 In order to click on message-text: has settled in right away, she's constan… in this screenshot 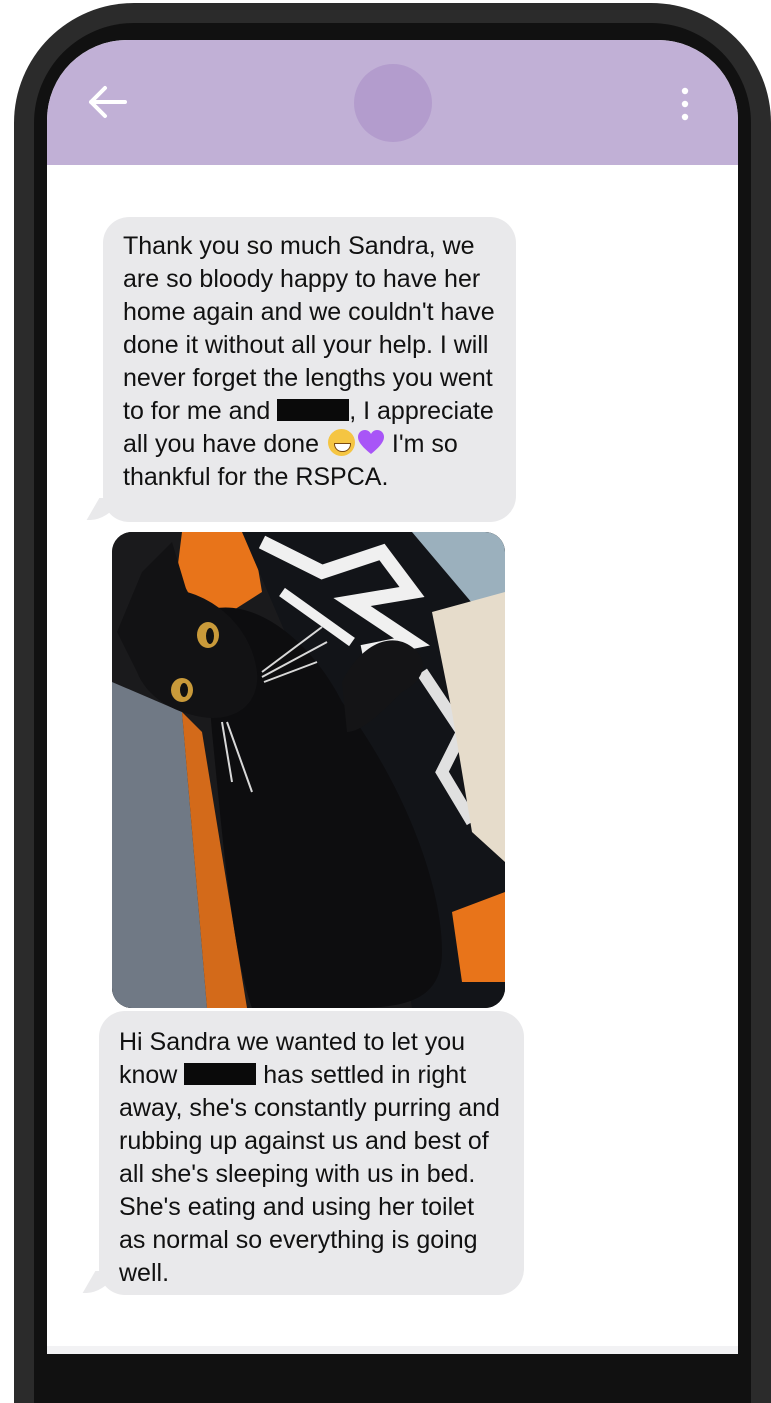, I will do `click(309, 1174)`.